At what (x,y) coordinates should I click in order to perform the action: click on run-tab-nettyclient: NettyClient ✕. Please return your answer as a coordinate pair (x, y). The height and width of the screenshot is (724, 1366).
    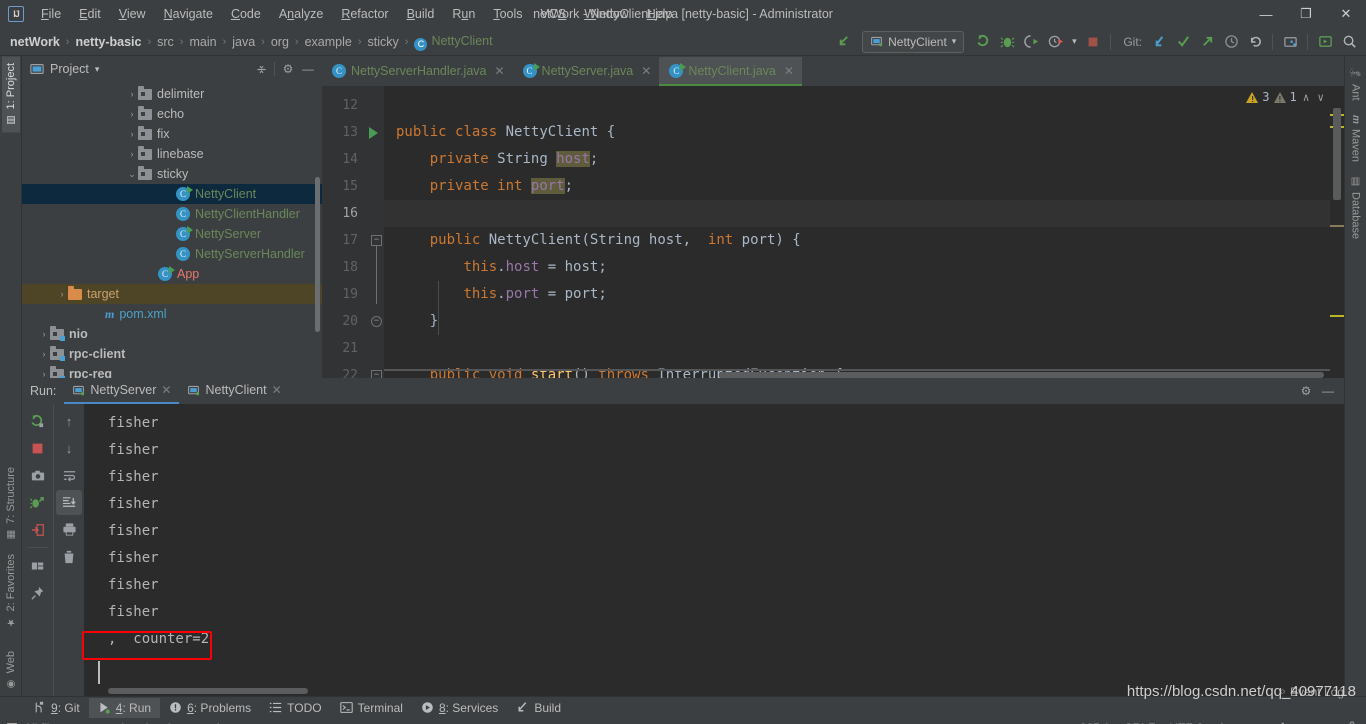
    Looking at the image, I should click on (234, 391).